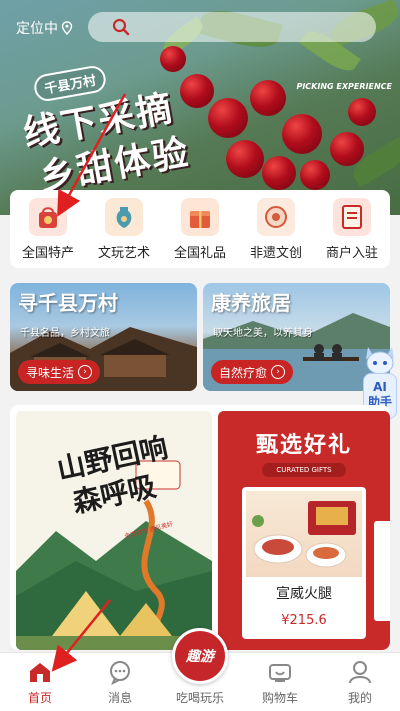 Image resolution: width=400 pixels, height=711 pixels. Describe the element at coordinates (232, 27) in the screenshot. I see `search-bar` at that location.